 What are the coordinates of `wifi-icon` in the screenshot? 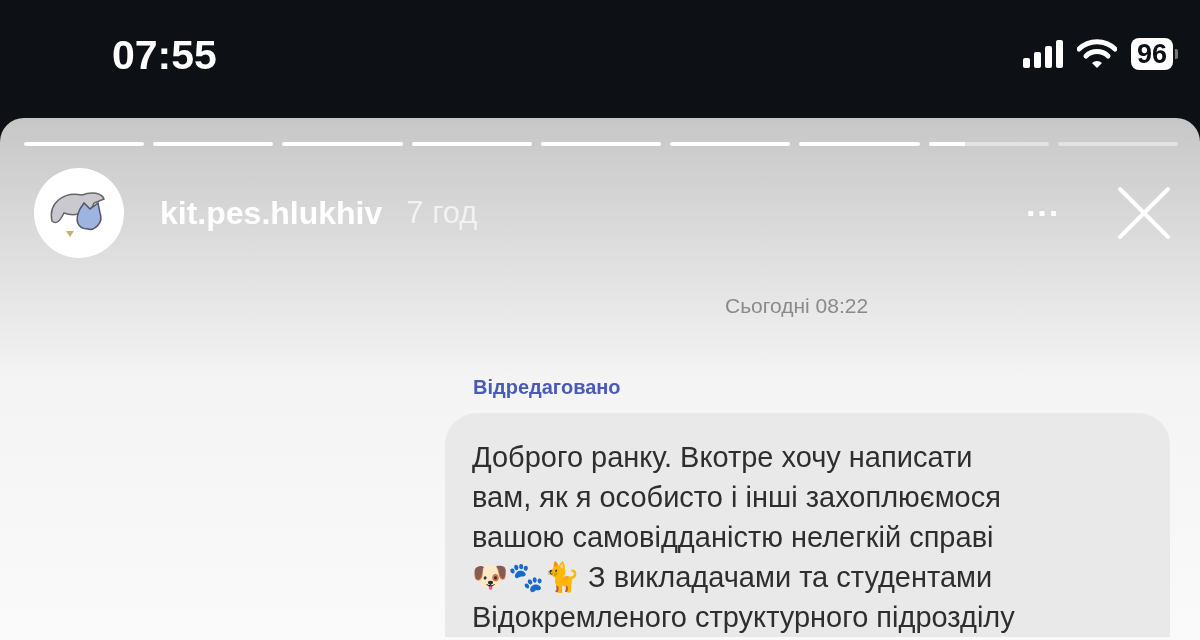 It's located at (1096, 54).